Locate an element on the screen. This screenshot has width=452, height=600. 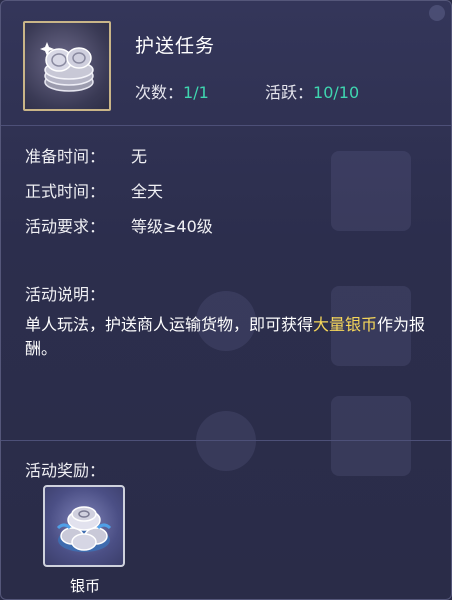
official-time-label: 正式时间： is located at coordinates (65, 191).